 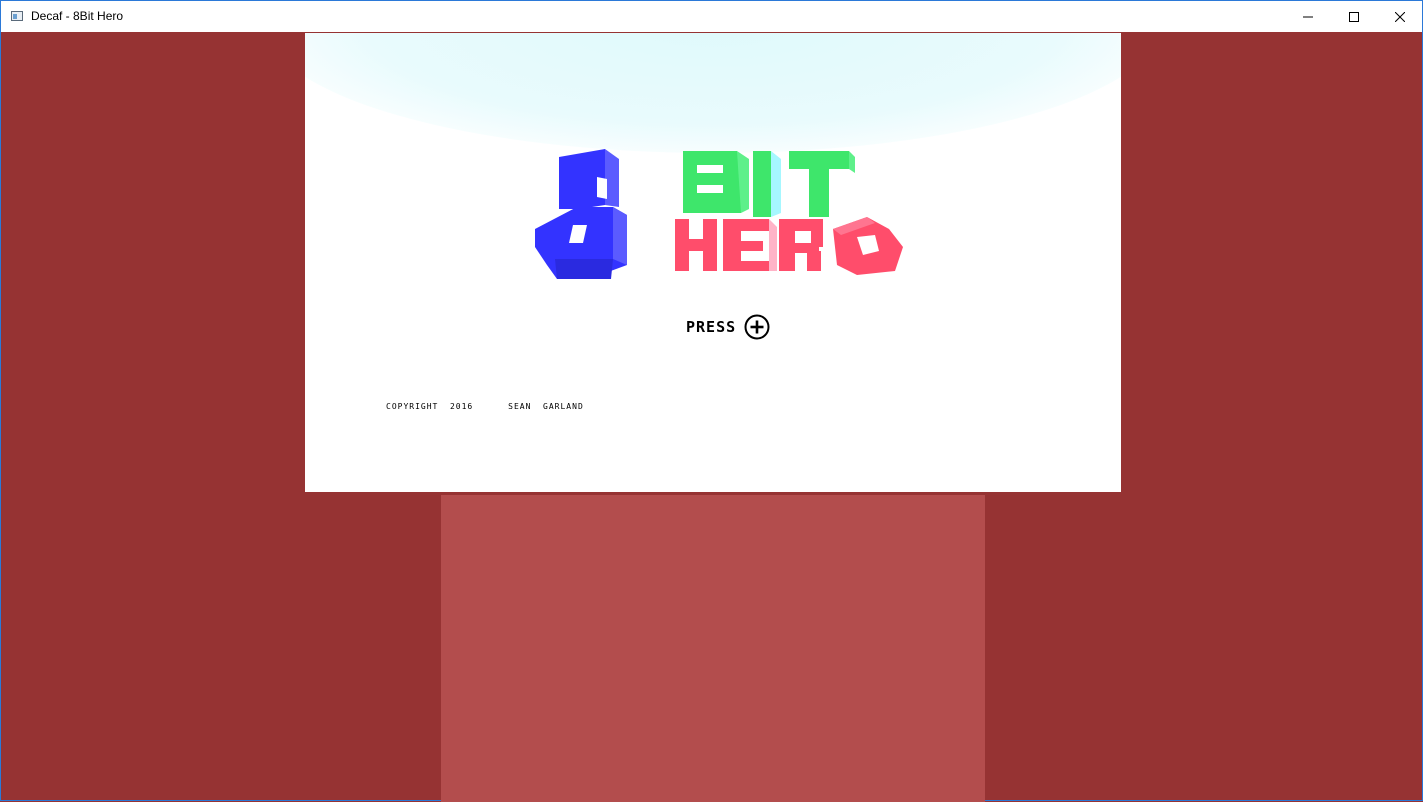 I want to click on minimize-icon, so click(x=1308, y=16).